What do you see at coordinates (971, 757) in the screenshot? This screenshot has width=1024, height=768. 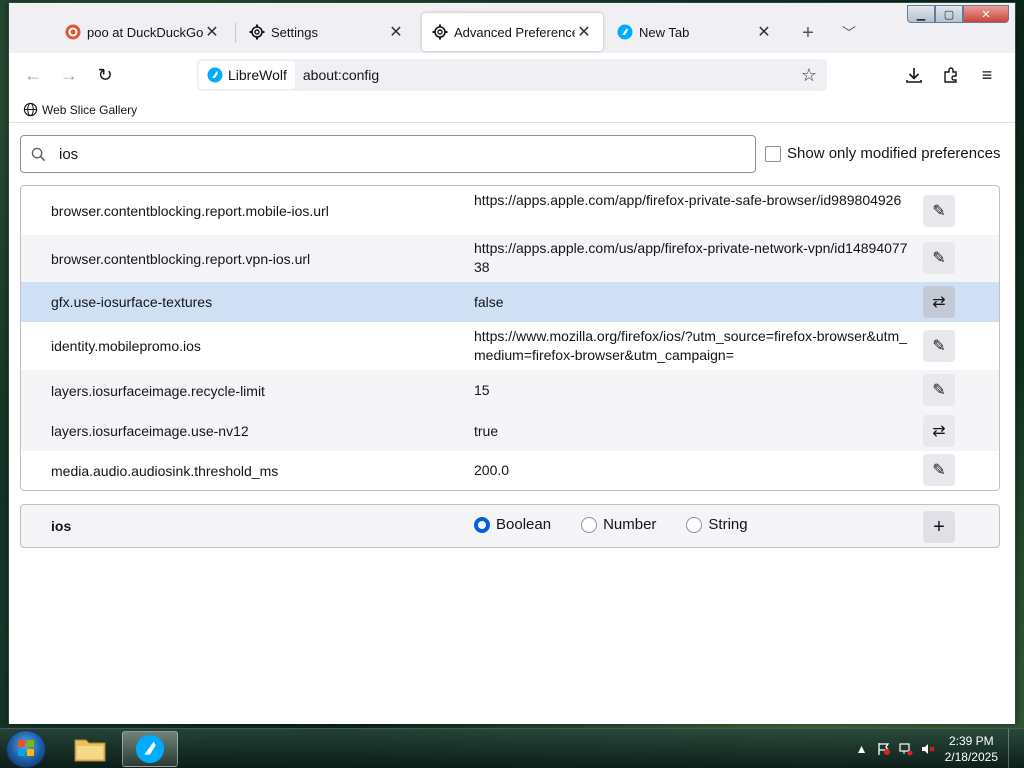 I see `clock-date: 2/18/2025` at bounding box center [971, 757].